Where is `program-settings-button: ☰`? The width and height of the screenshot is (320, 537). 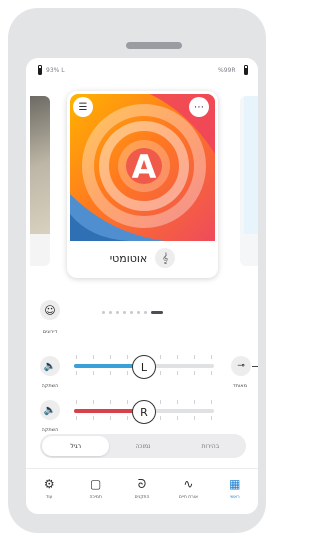
program-settings-button: ☰ is located at coordinates (83, 107).